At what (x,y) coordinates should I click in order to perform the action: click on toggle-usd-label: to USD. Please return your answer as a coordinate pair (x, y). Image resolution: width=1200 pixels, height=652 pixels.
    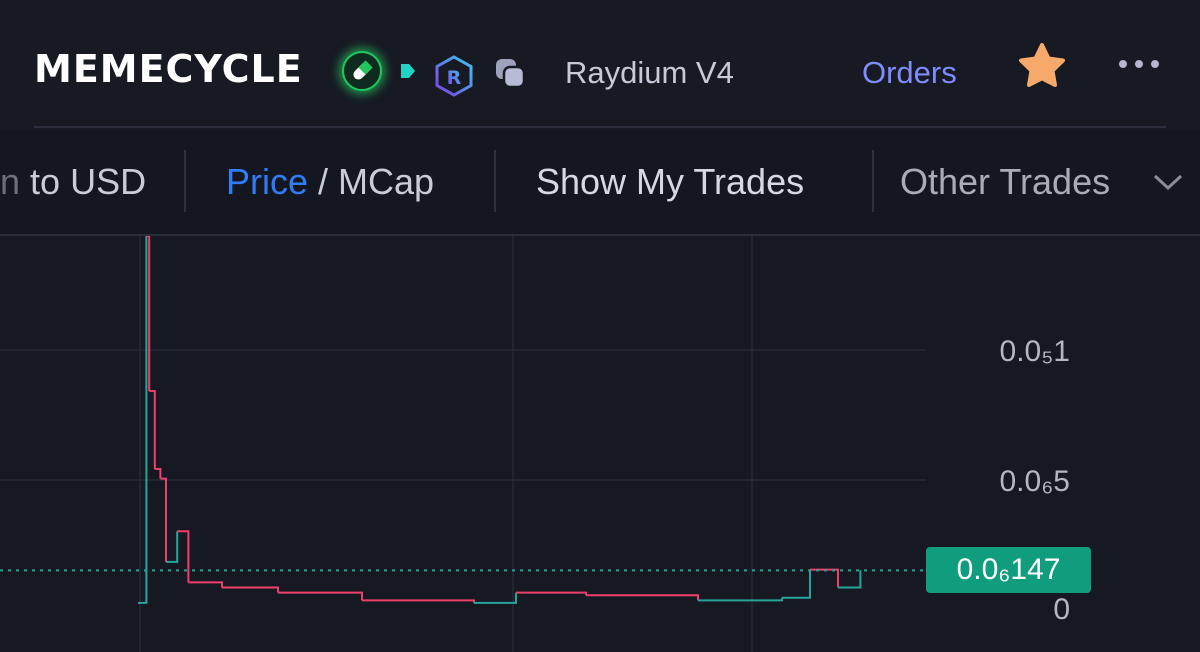
    Looking at the image, I should click on (88, 181).